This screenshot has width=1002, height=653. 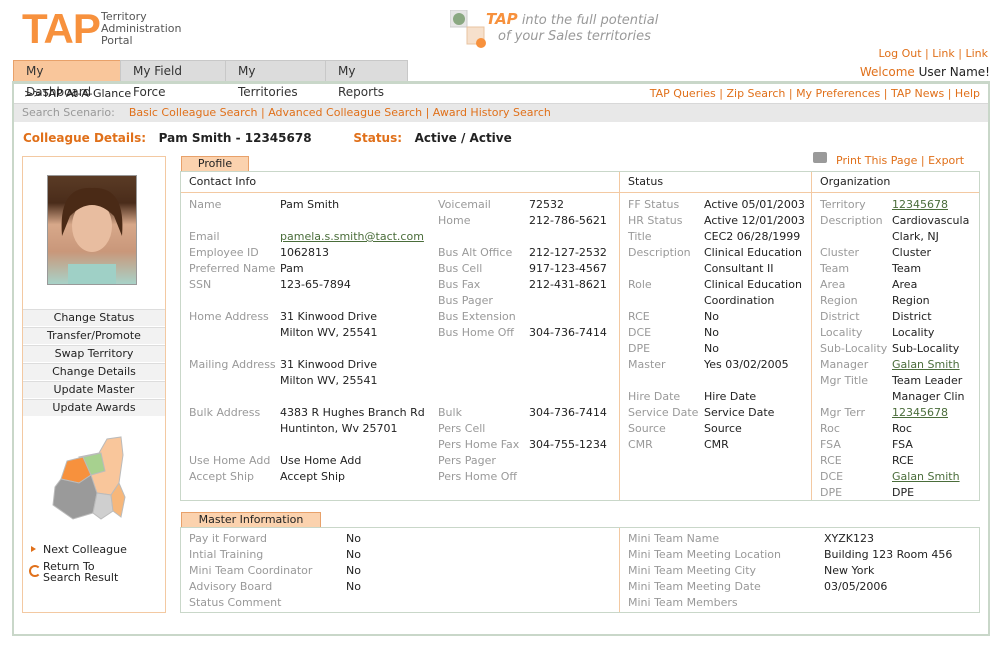 I want to click on field-label: Title, so click(x=640, y=236).